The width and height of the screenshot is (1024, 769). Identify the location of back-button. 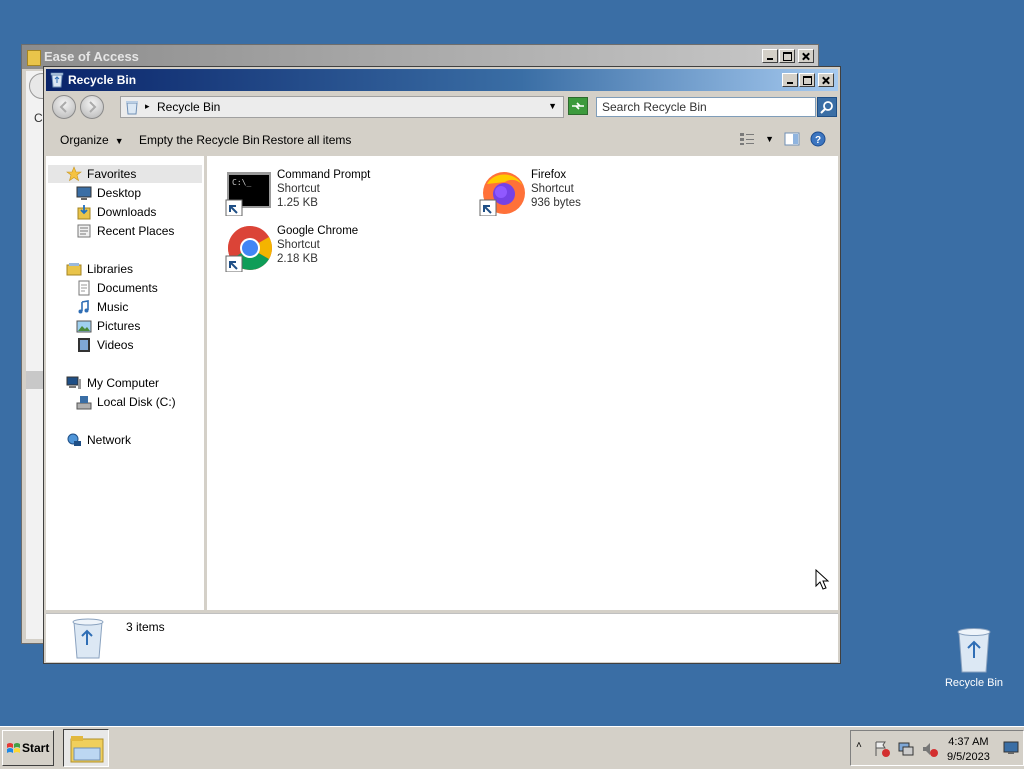
(64, 107).